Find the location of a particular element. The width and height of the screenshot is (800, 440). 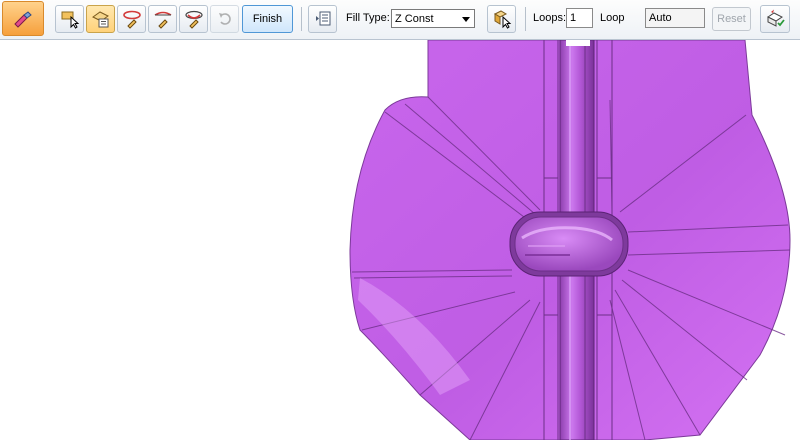

pipe-pen-2-icon is located at coordinates (162, 20).